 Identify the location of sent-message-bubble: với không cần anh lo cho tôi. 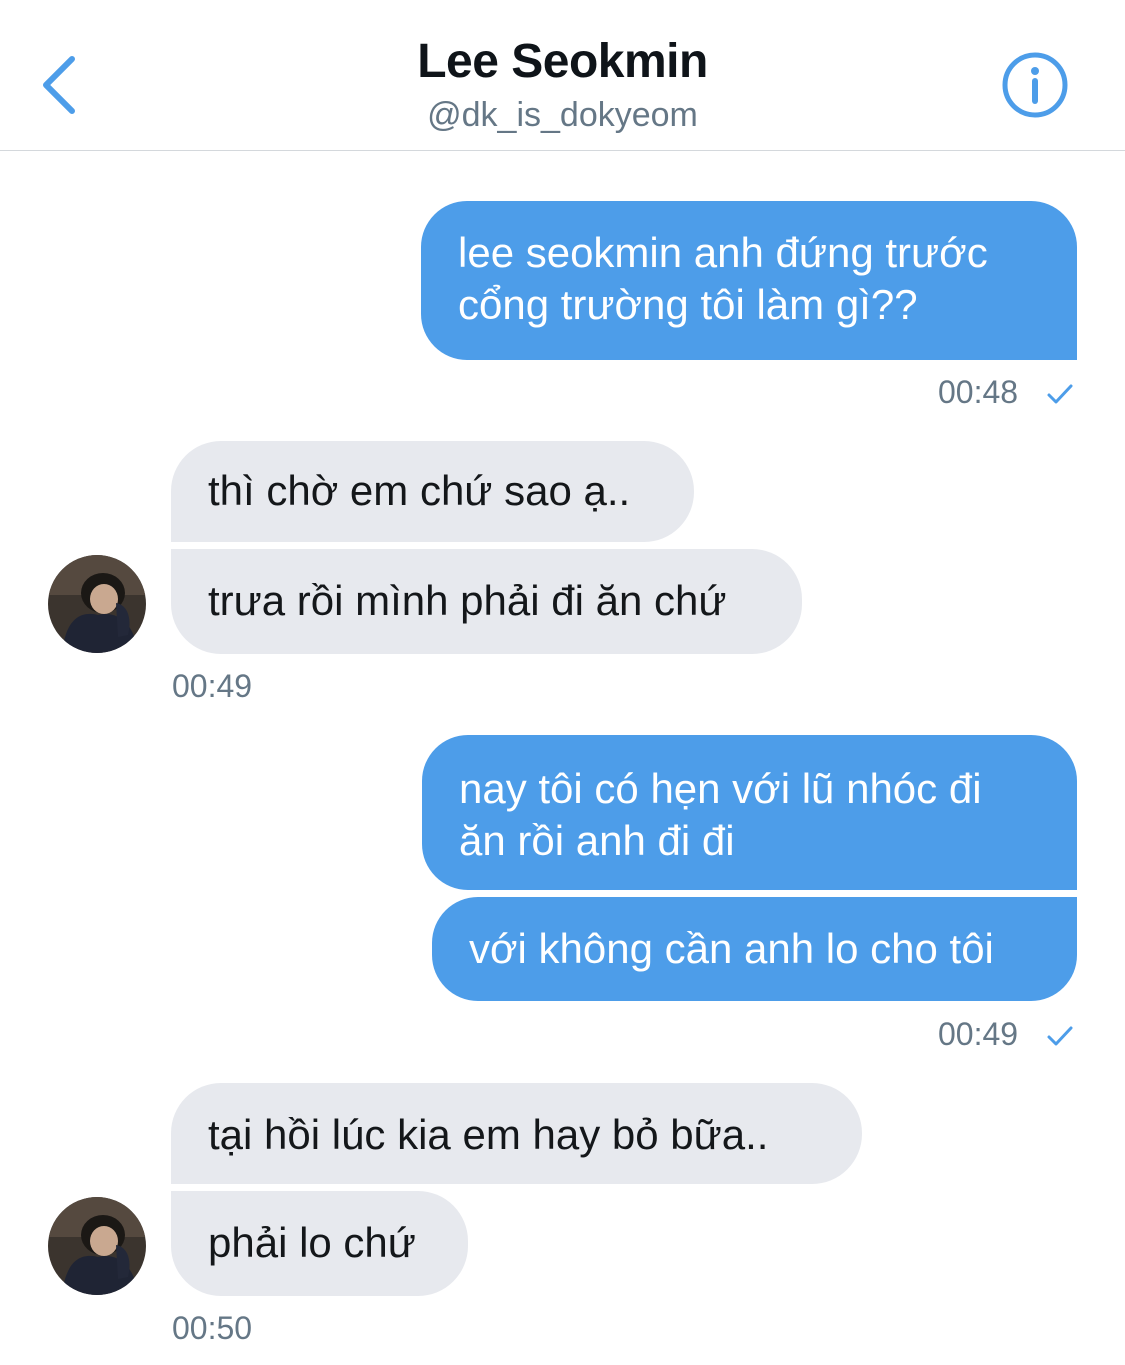
(754, 949).